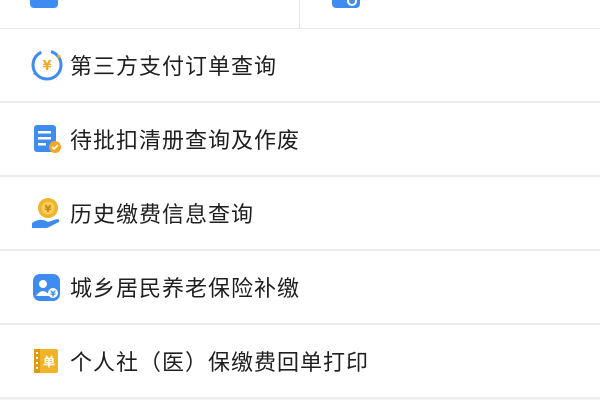 The width and height of the screenshot is (600, 400). Describe the element at coordinates (450, 14) in the screenshot. I see `top-grid-cell-right` at that location.